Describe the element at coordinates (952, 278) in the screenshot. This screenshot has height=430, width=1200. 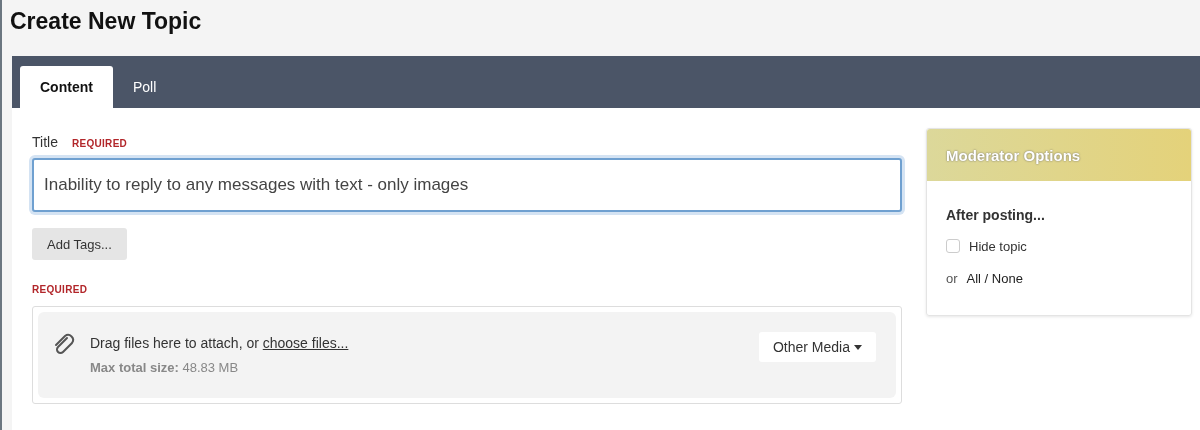
I see `or-label: or` at that location.